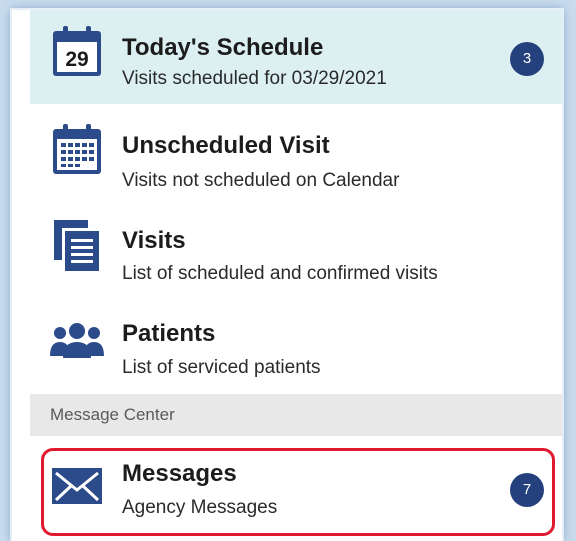  What do you see at coordinates (77, 149) in the screenshot?
I see `calendar-grid-icon` at bounding box center [77, 149].